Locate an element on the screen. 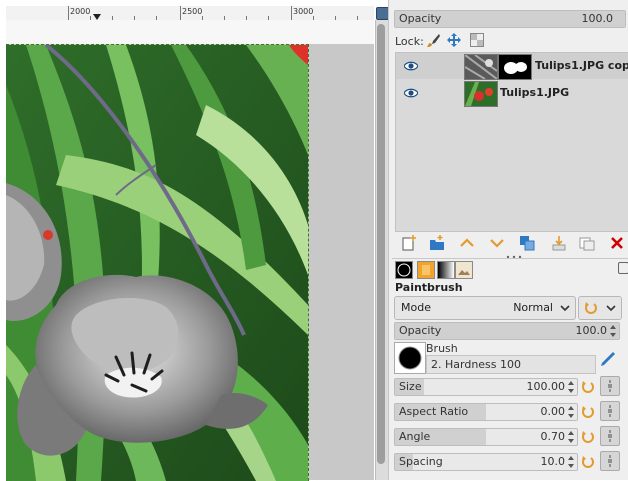 This screenshot has height=481, width=628. aspect-ratio-link-button is located at coordinates (610, 411).